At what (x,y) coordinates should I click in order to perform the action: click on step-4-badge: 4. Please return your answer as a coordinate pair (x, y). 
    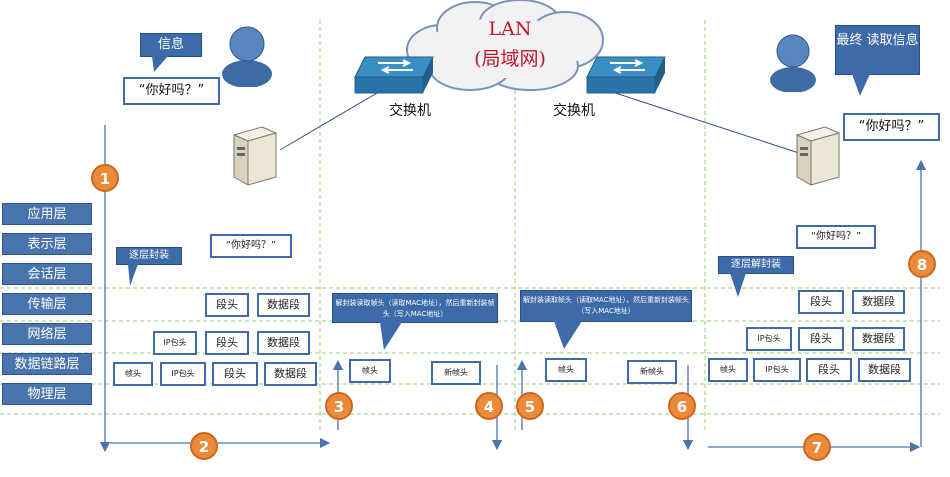
    Looking at the image, I should click on (489, 406).